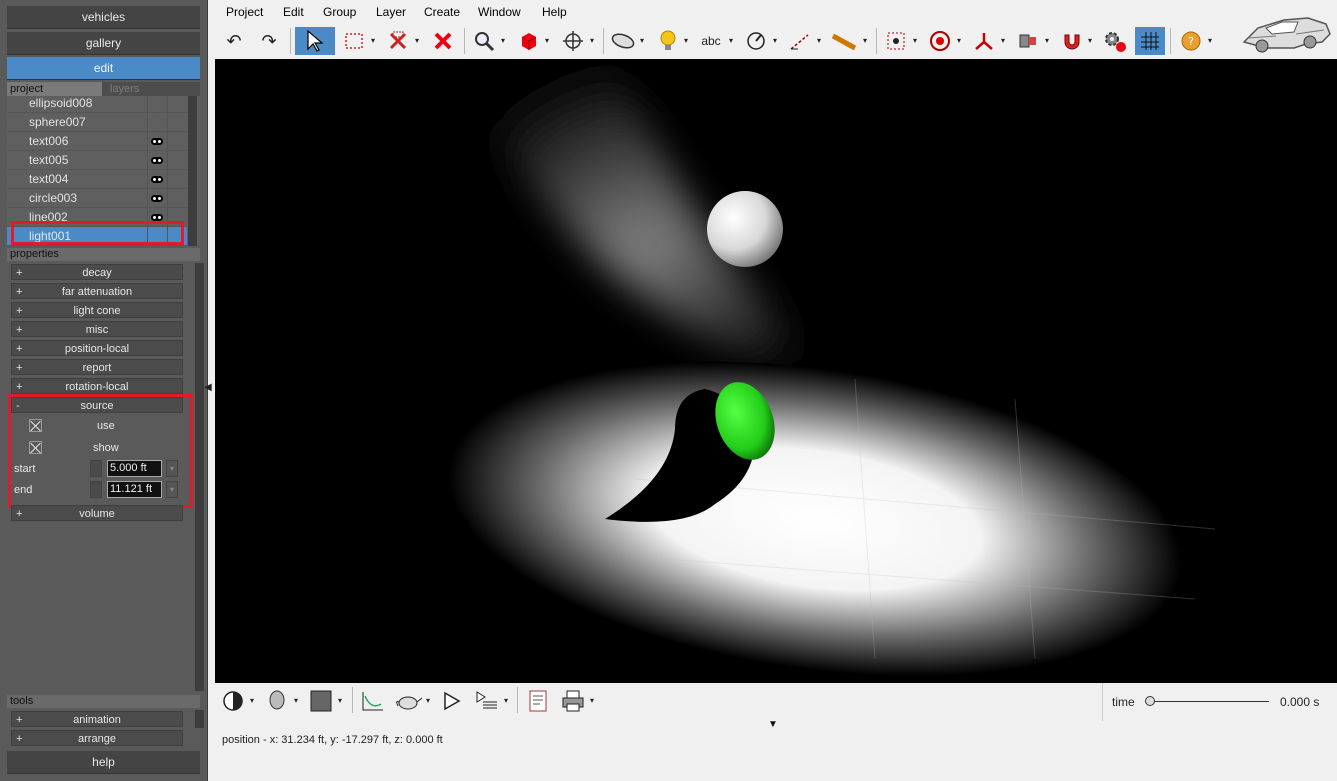 The width and height of the screenshot is (1337, 781). Describe the element at coordinates (54, 89) in the screenshot. I see `tab-project: project` at that location.